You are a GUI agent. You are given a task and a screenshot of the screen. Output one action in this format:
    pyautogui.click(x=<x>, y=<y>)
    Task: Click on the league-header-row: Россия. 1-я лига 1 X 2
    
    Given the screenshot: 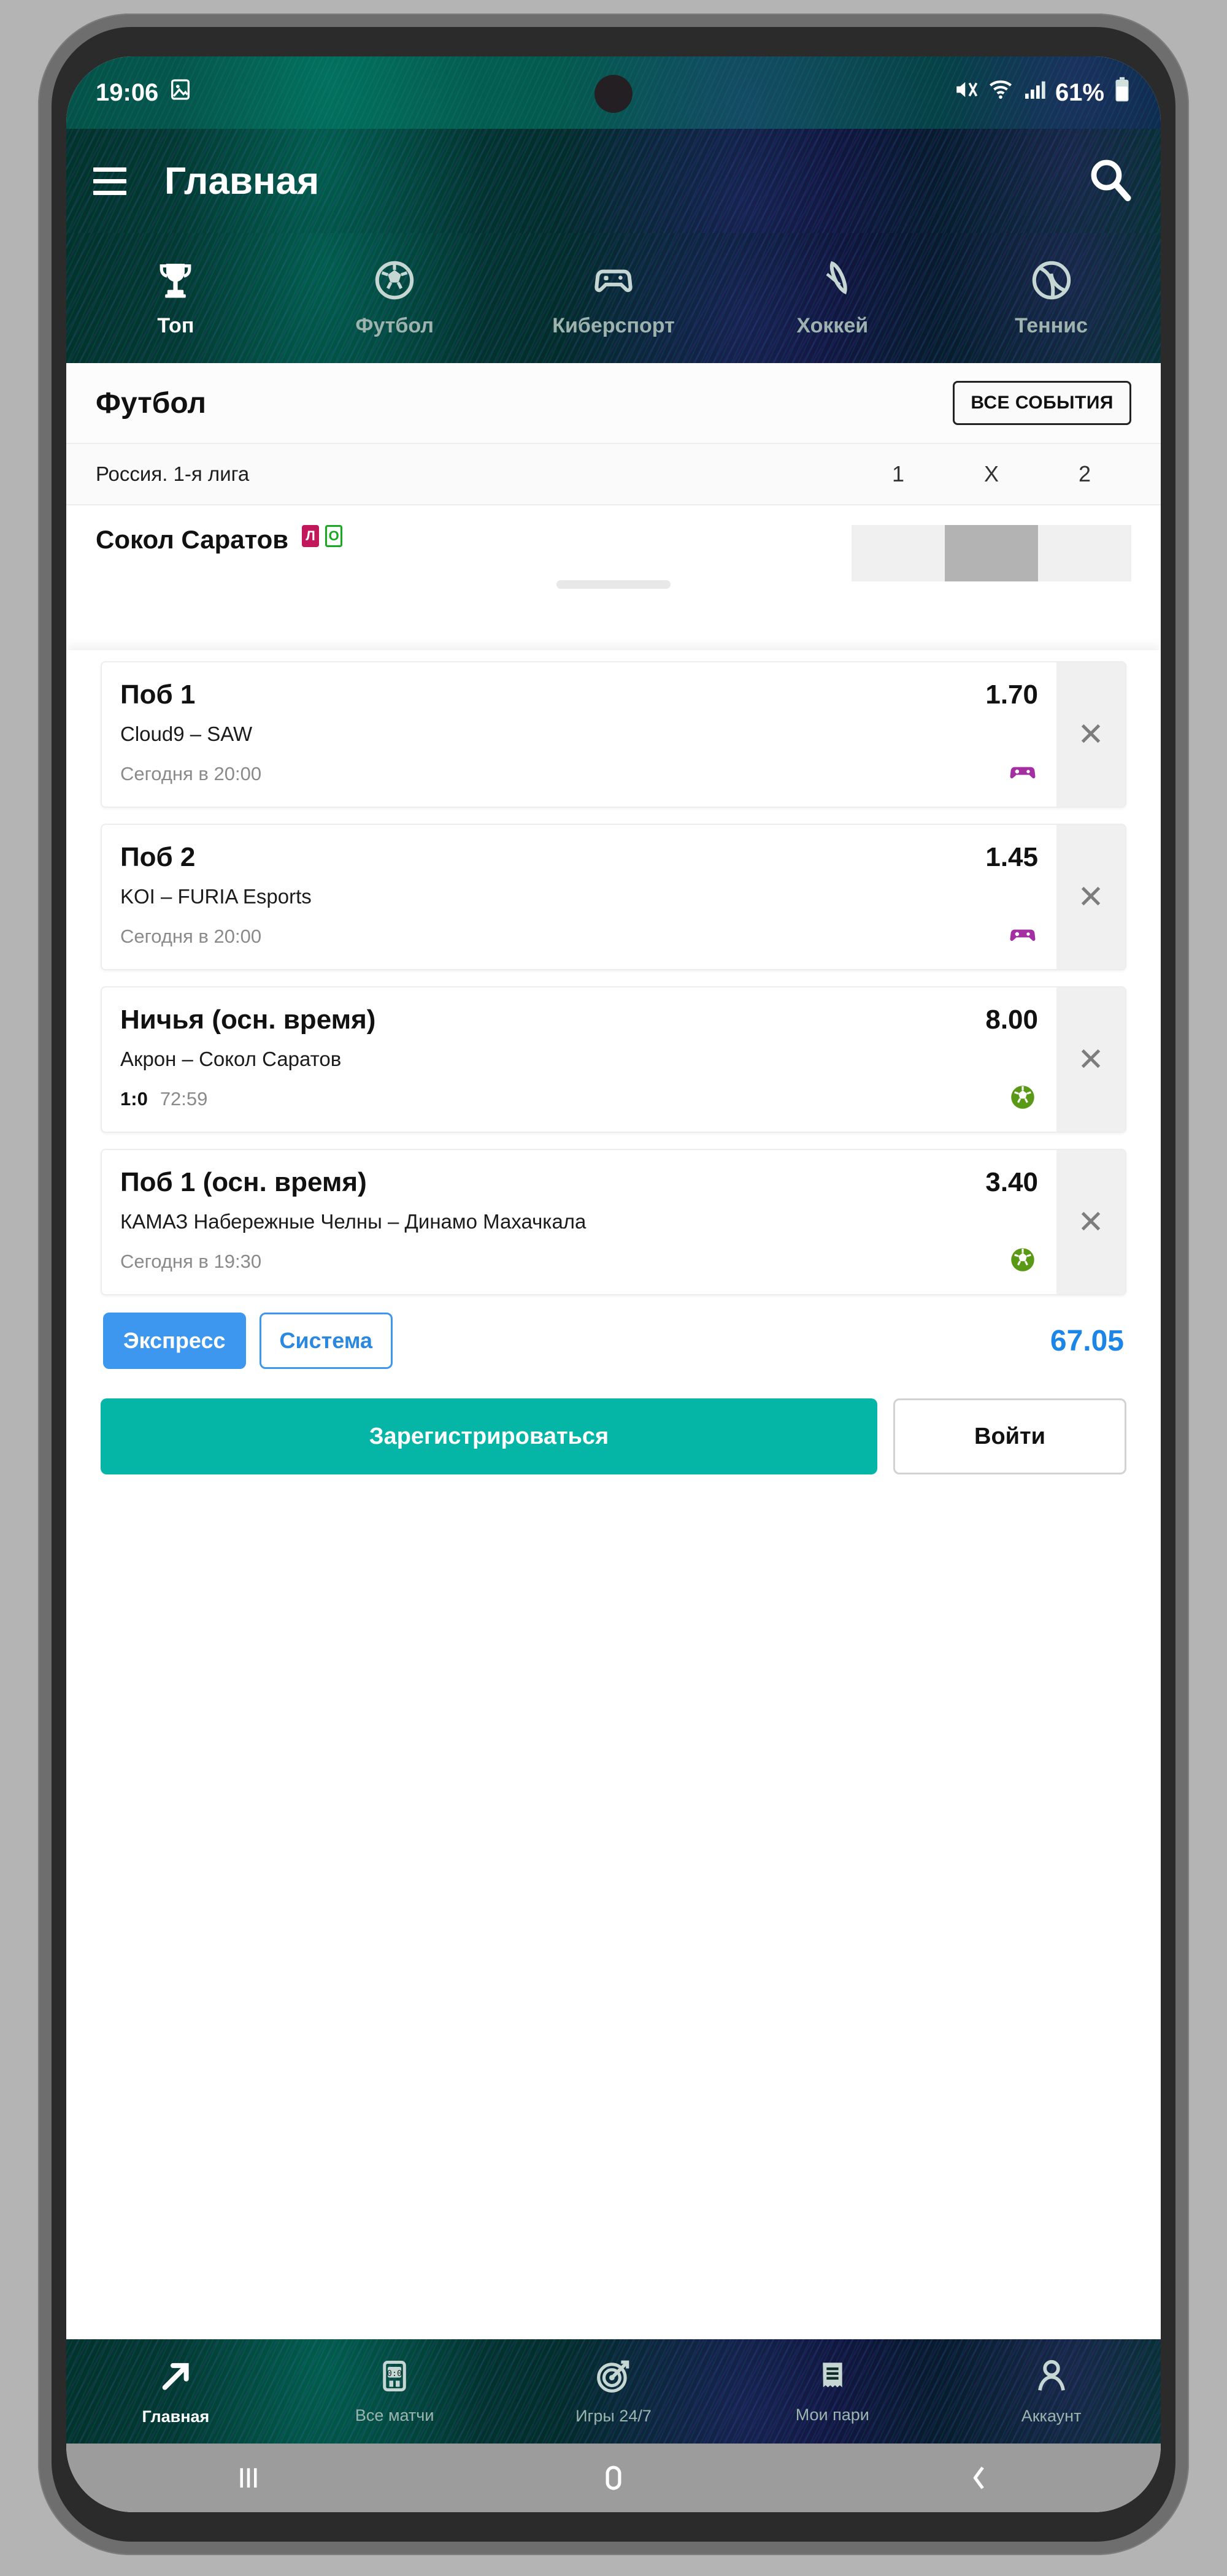 What is the action you would take?
    pyautogui.click(x=613, y=474)
    